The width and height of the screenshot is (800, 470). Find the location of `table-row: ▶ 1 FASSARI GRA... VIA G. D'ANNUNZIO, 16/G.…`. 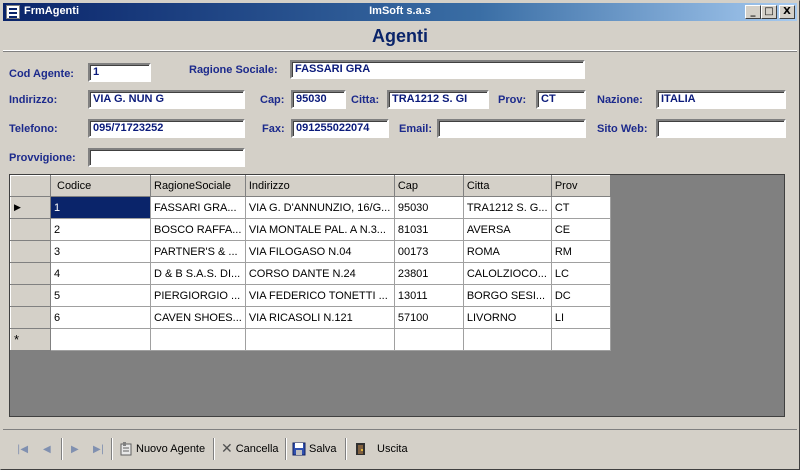

table-row: ▶ 1 FASSARI GRA... VIA G. D'ANNUNZIO, 16/G.… is located at coordinates (310, 207).